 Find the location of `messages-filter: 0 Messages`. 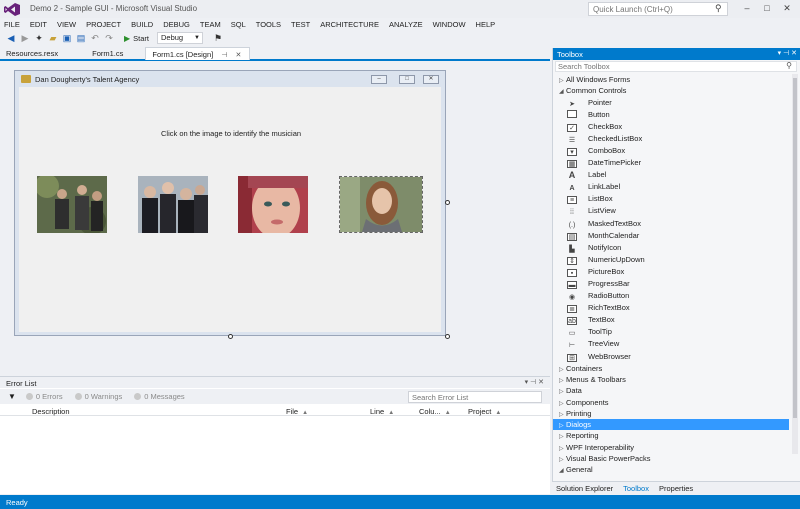

messages-filter: 0 Messages is located at coordinates (159, 396).